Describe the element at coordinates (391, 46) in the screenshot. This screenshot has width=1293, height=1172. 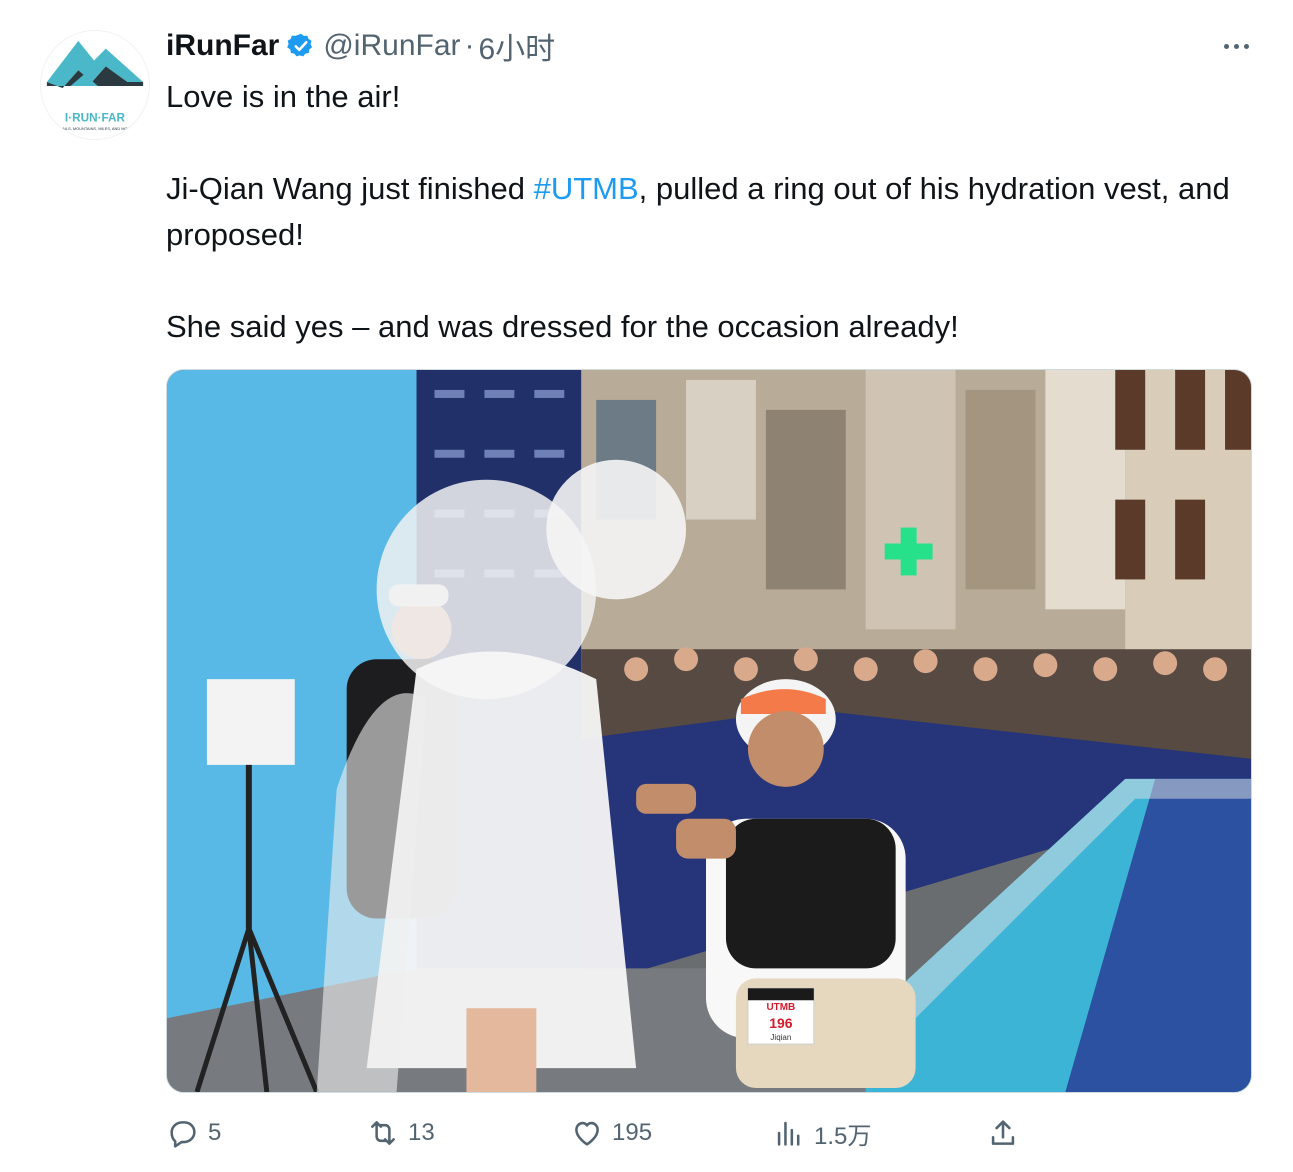
I see `author-handle: @iRunFar` at that location.